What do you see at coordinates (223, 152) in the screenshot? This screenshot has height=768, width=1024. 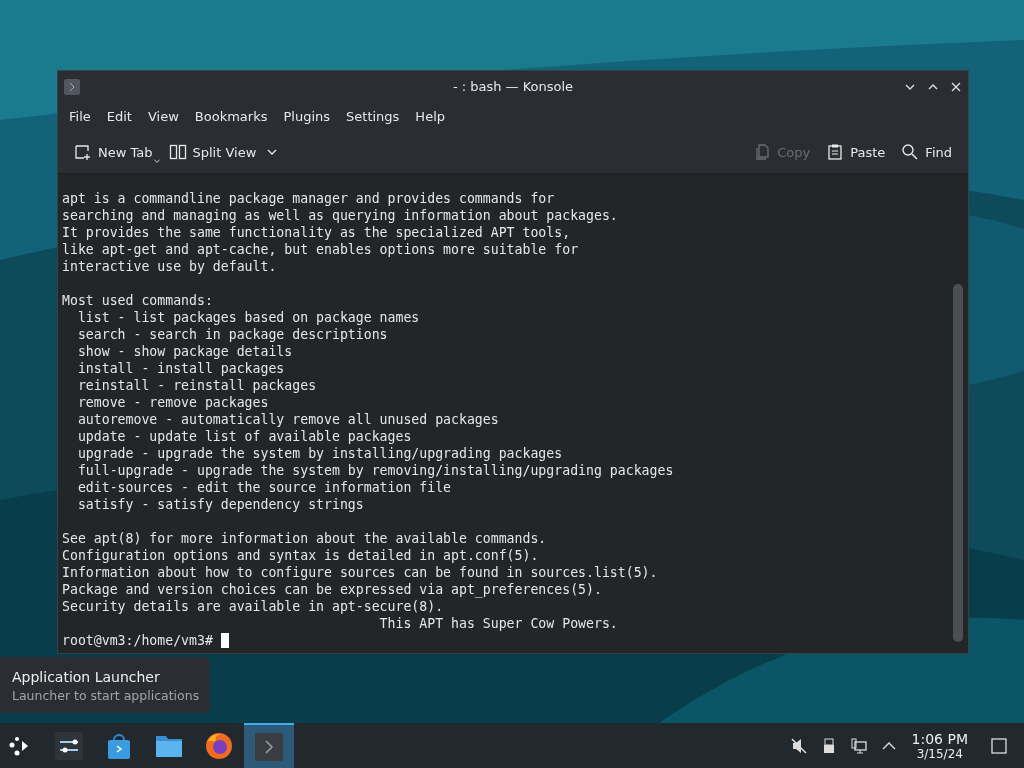 I see `split-view-button: Split View` at bounding box center [223, 152].